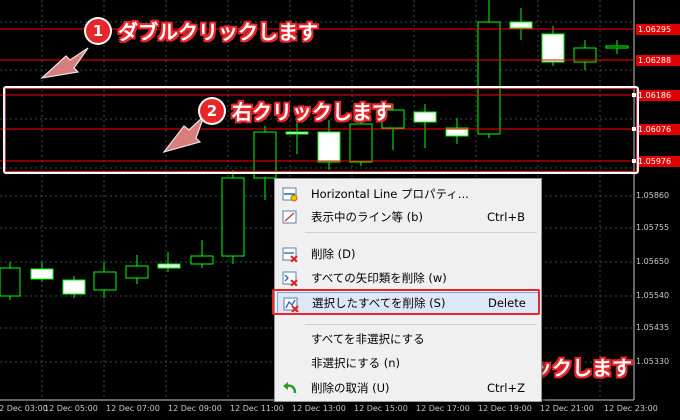 The width and height of the screenshot is (680, 420). I want to click on menu-item-undo-delete: 削除の取消 (U) Ctrl+Z, so click(408, 388).